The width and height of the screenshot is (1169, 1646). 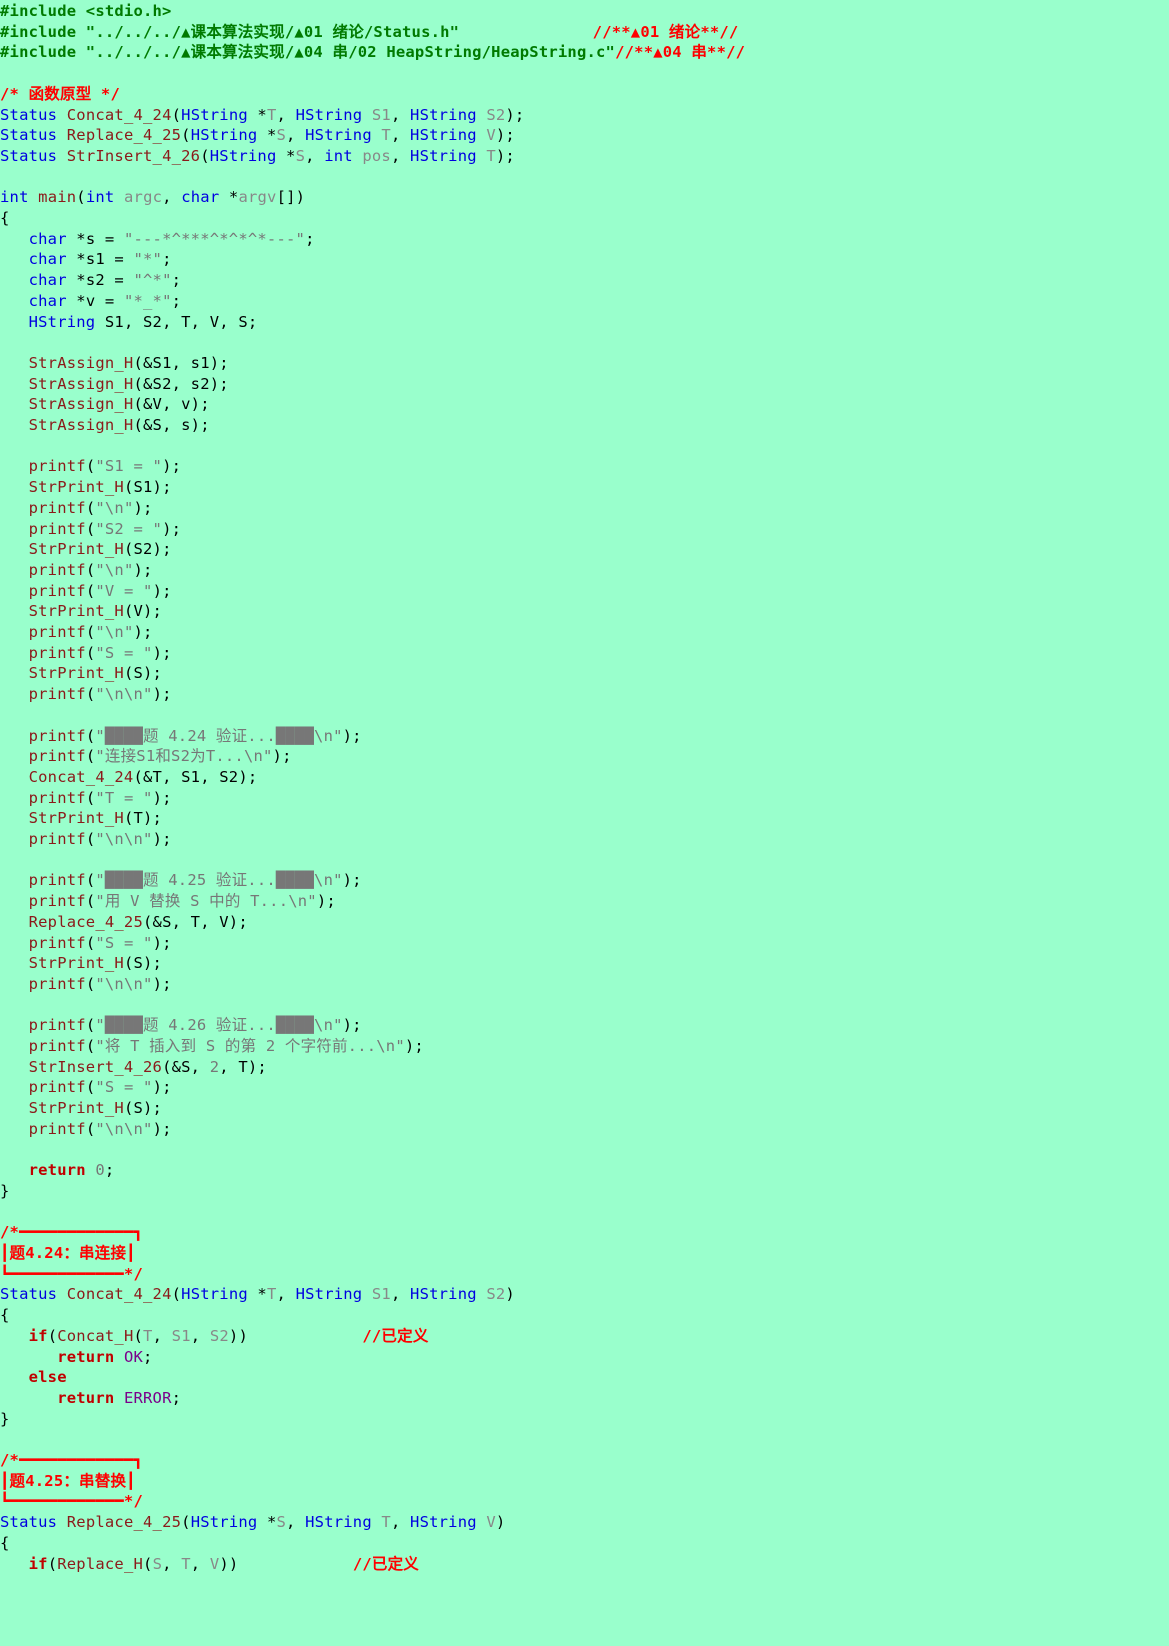 I want to click on code-token: T, so click(x=186, y=1563).